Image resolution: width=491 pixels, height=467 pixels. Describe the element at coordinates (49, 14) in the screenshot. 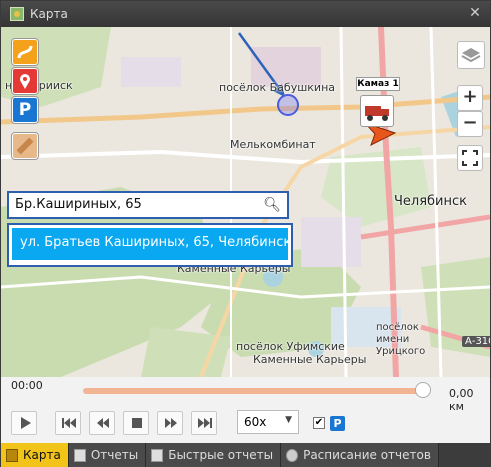

I see `window-title: Карта` at that location.